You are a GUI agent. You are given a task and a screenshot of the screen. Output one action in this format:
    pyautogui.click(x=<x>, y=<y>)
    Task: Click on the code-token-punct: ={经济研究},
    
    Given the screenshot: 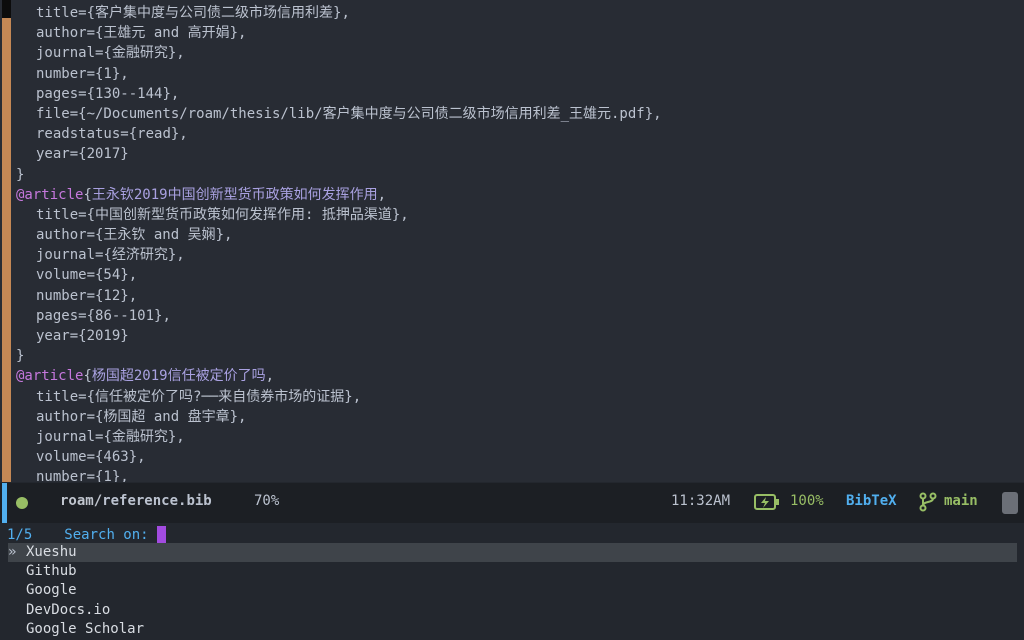 What is the action you would take?
    pyautogui.click(x=140, y=255)
    